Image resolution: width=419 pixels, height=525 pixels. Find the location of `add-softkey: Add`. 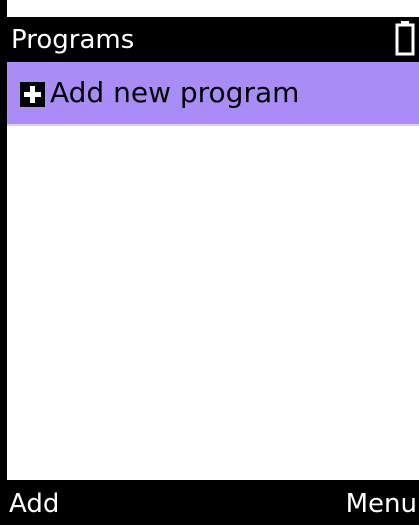

add-softkey: Add is located at coordinates (34, 504).